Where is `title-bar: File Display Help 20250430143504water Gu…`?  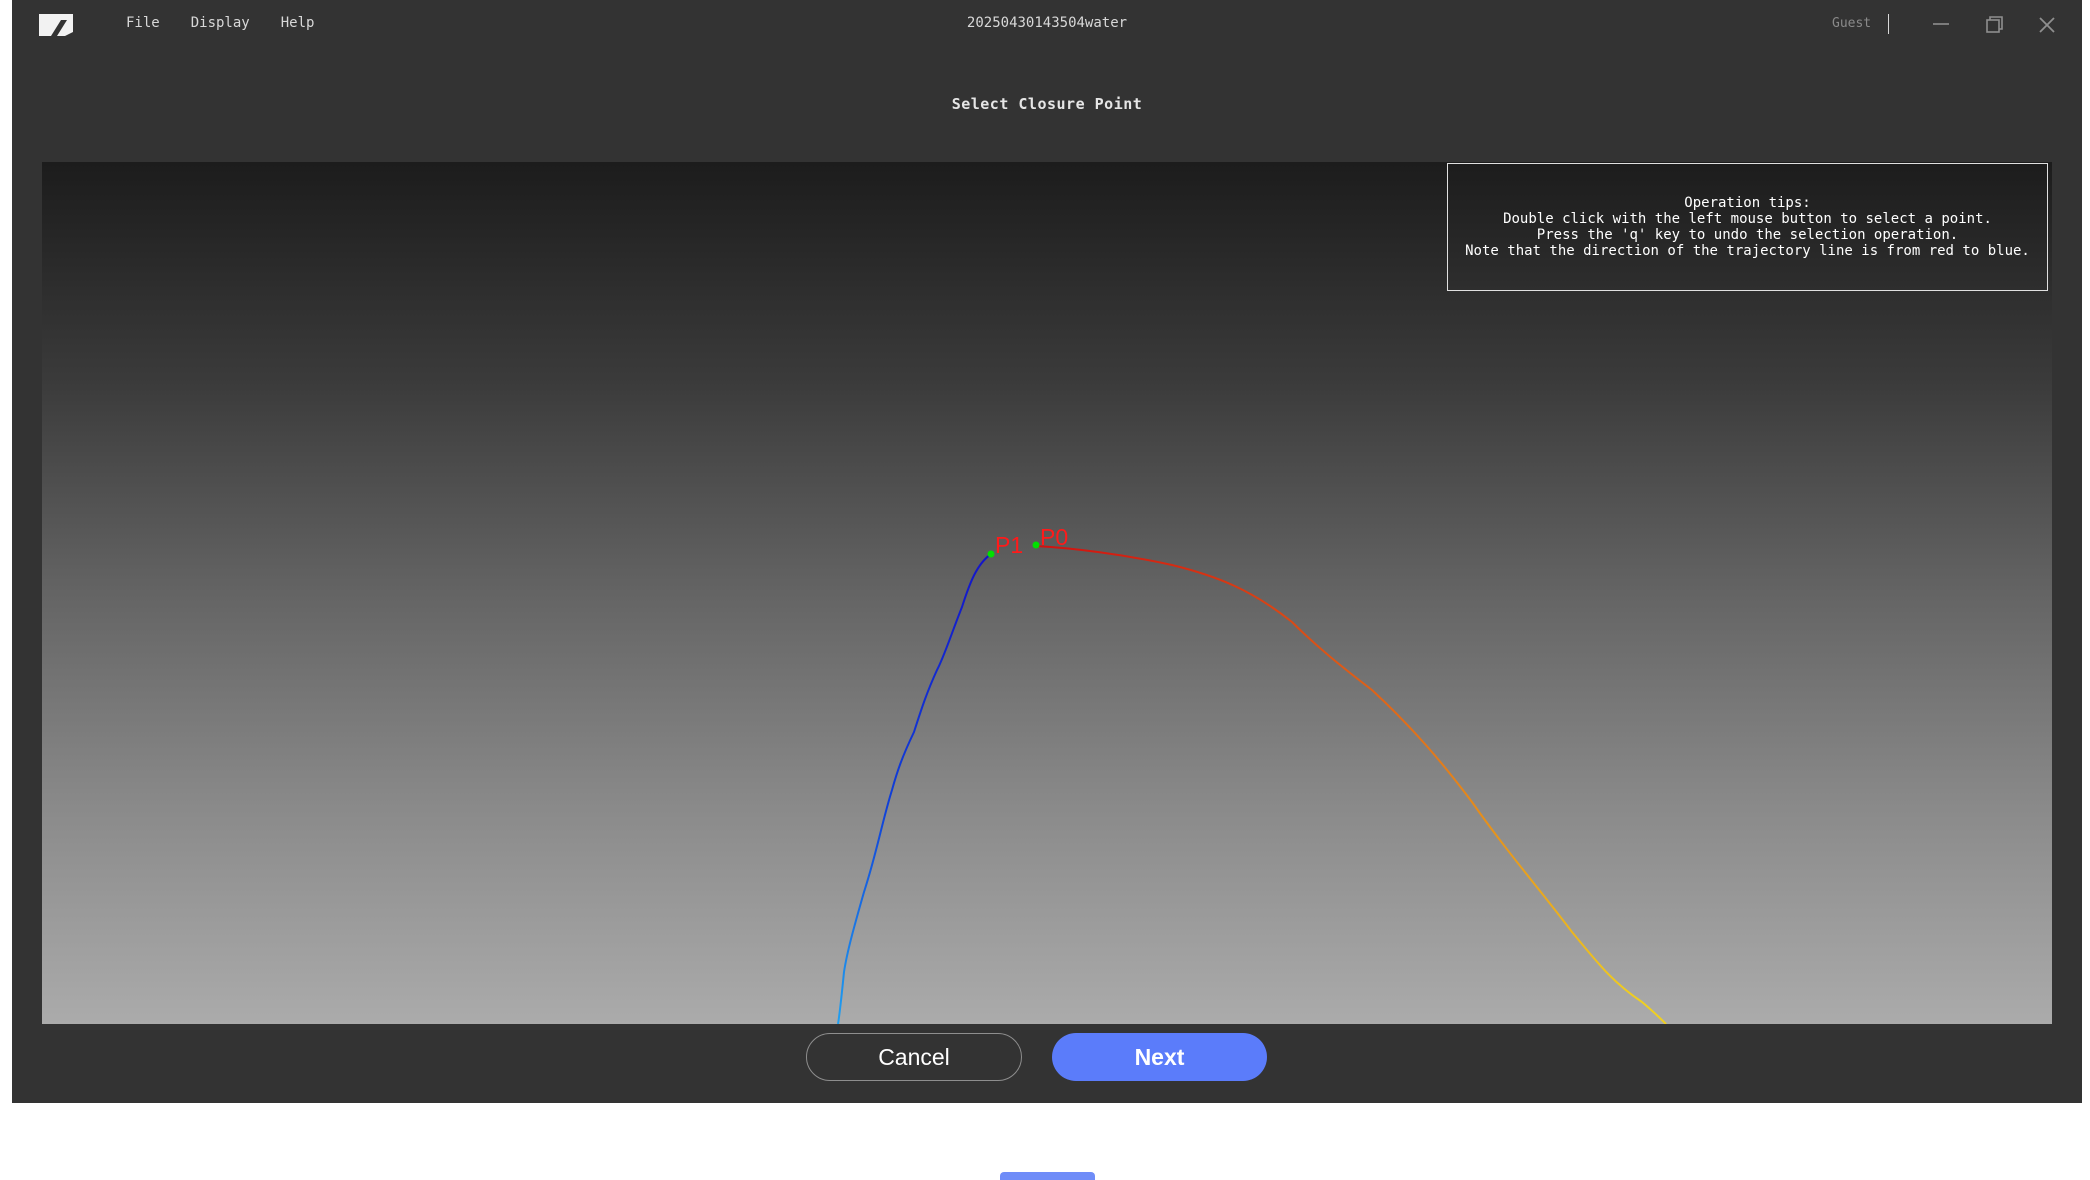
title-bar: File Display Help 20250430143504water Gu… is located at coordinates (1047, 25).